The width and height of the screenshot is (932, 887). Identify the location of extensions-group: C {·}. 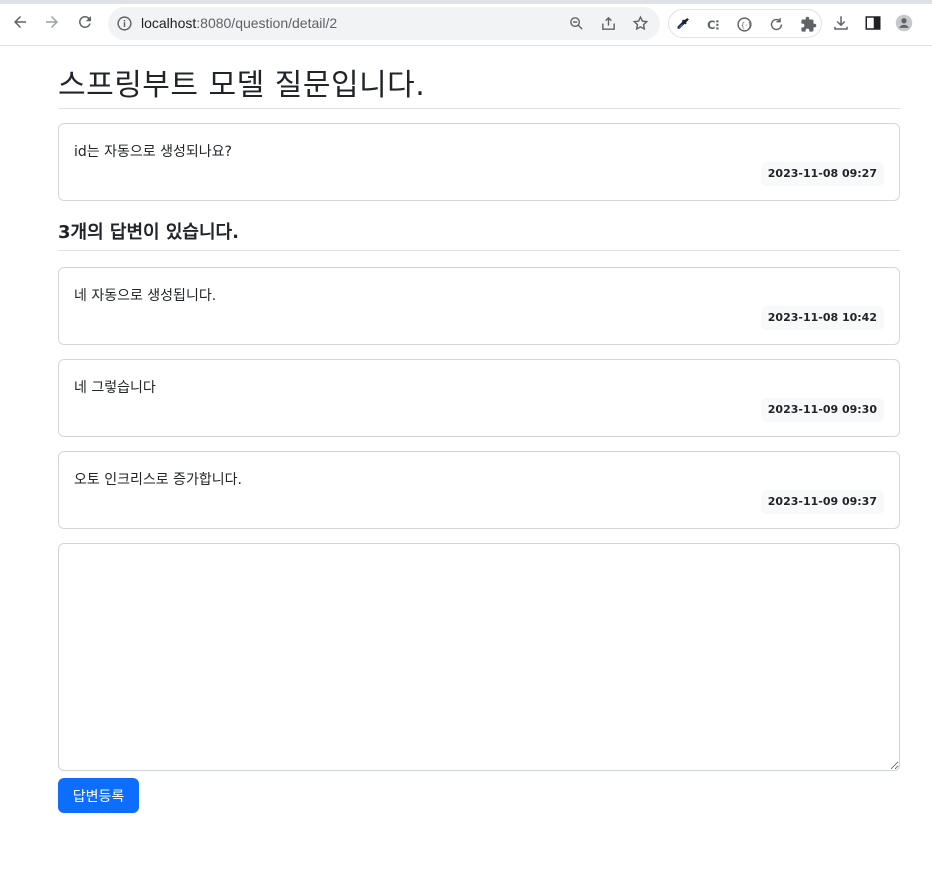
(745, 23).